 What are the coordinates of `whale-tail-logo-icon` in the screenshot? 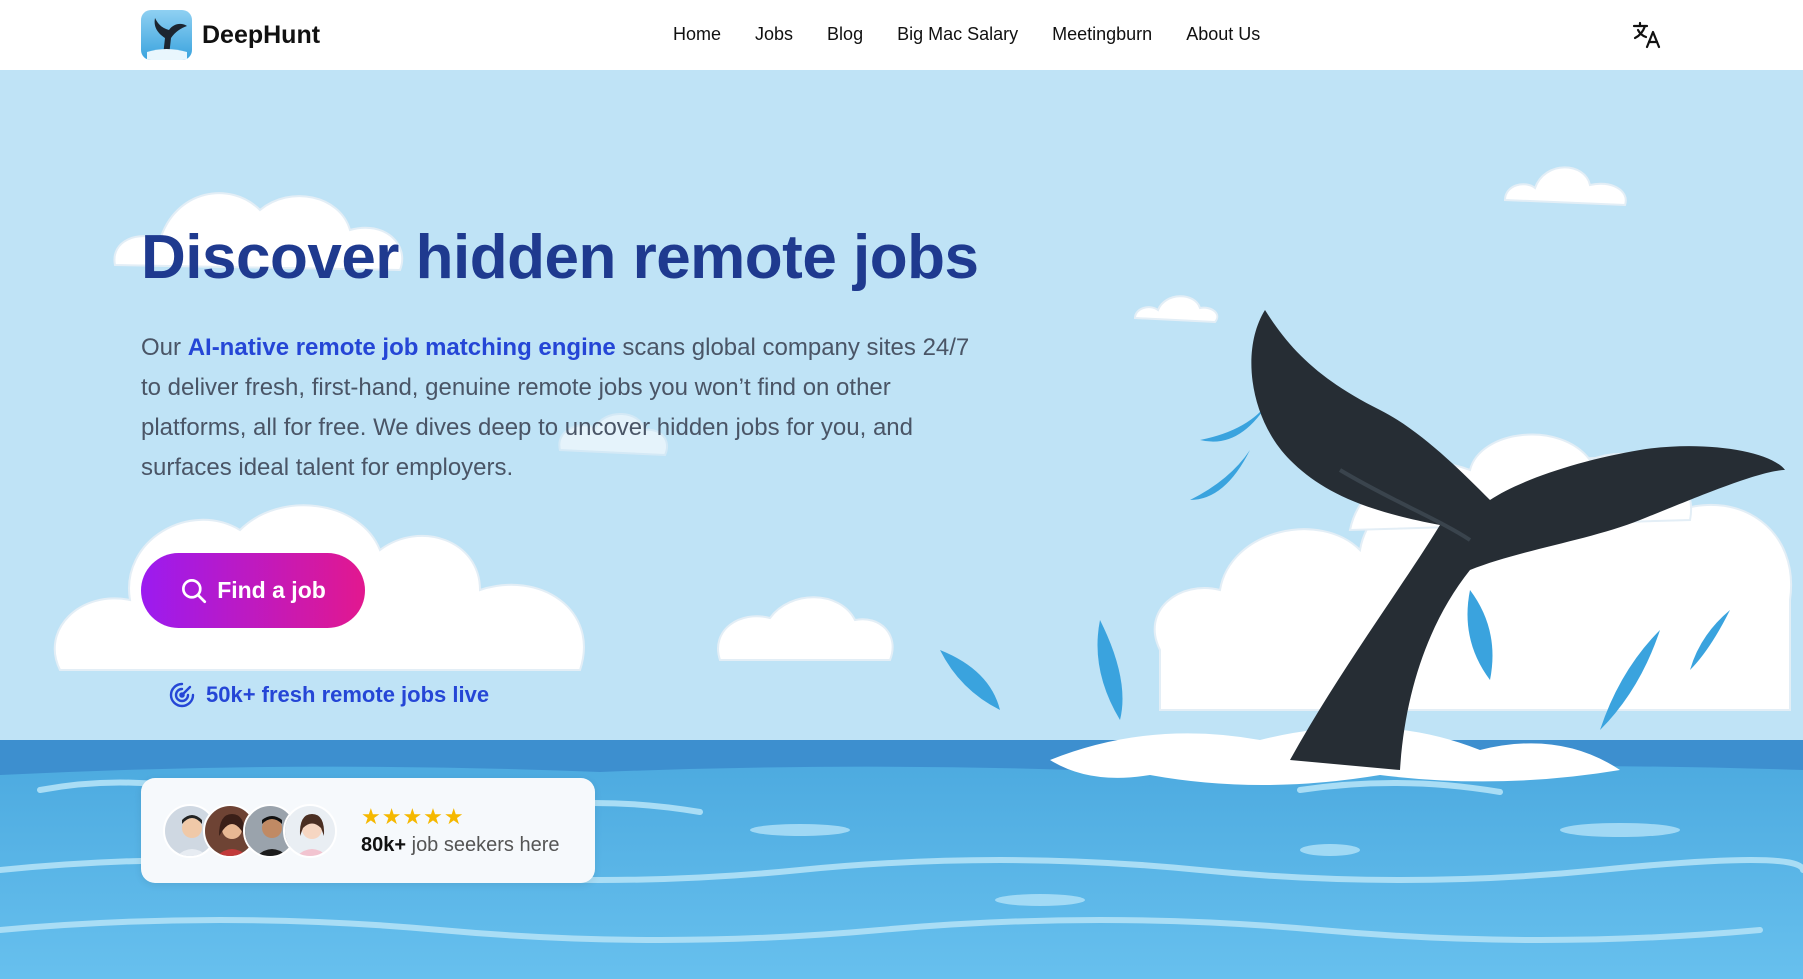 It's located at (166, 35).